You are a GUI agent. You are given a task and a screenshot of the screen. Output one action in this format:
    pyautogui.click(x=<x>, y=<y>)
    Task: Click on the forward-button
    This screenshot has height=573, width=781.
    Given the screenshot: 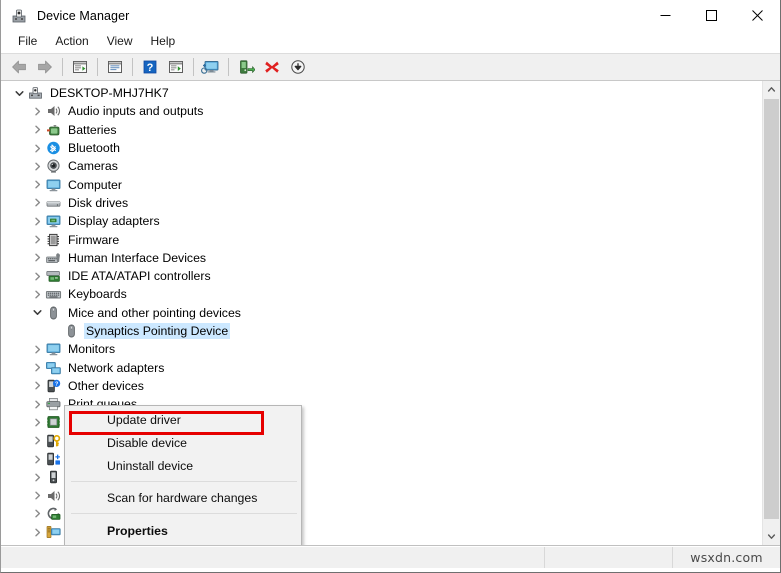 What is the action you would take?
    pyautogui.click(x=45, y=67)
    